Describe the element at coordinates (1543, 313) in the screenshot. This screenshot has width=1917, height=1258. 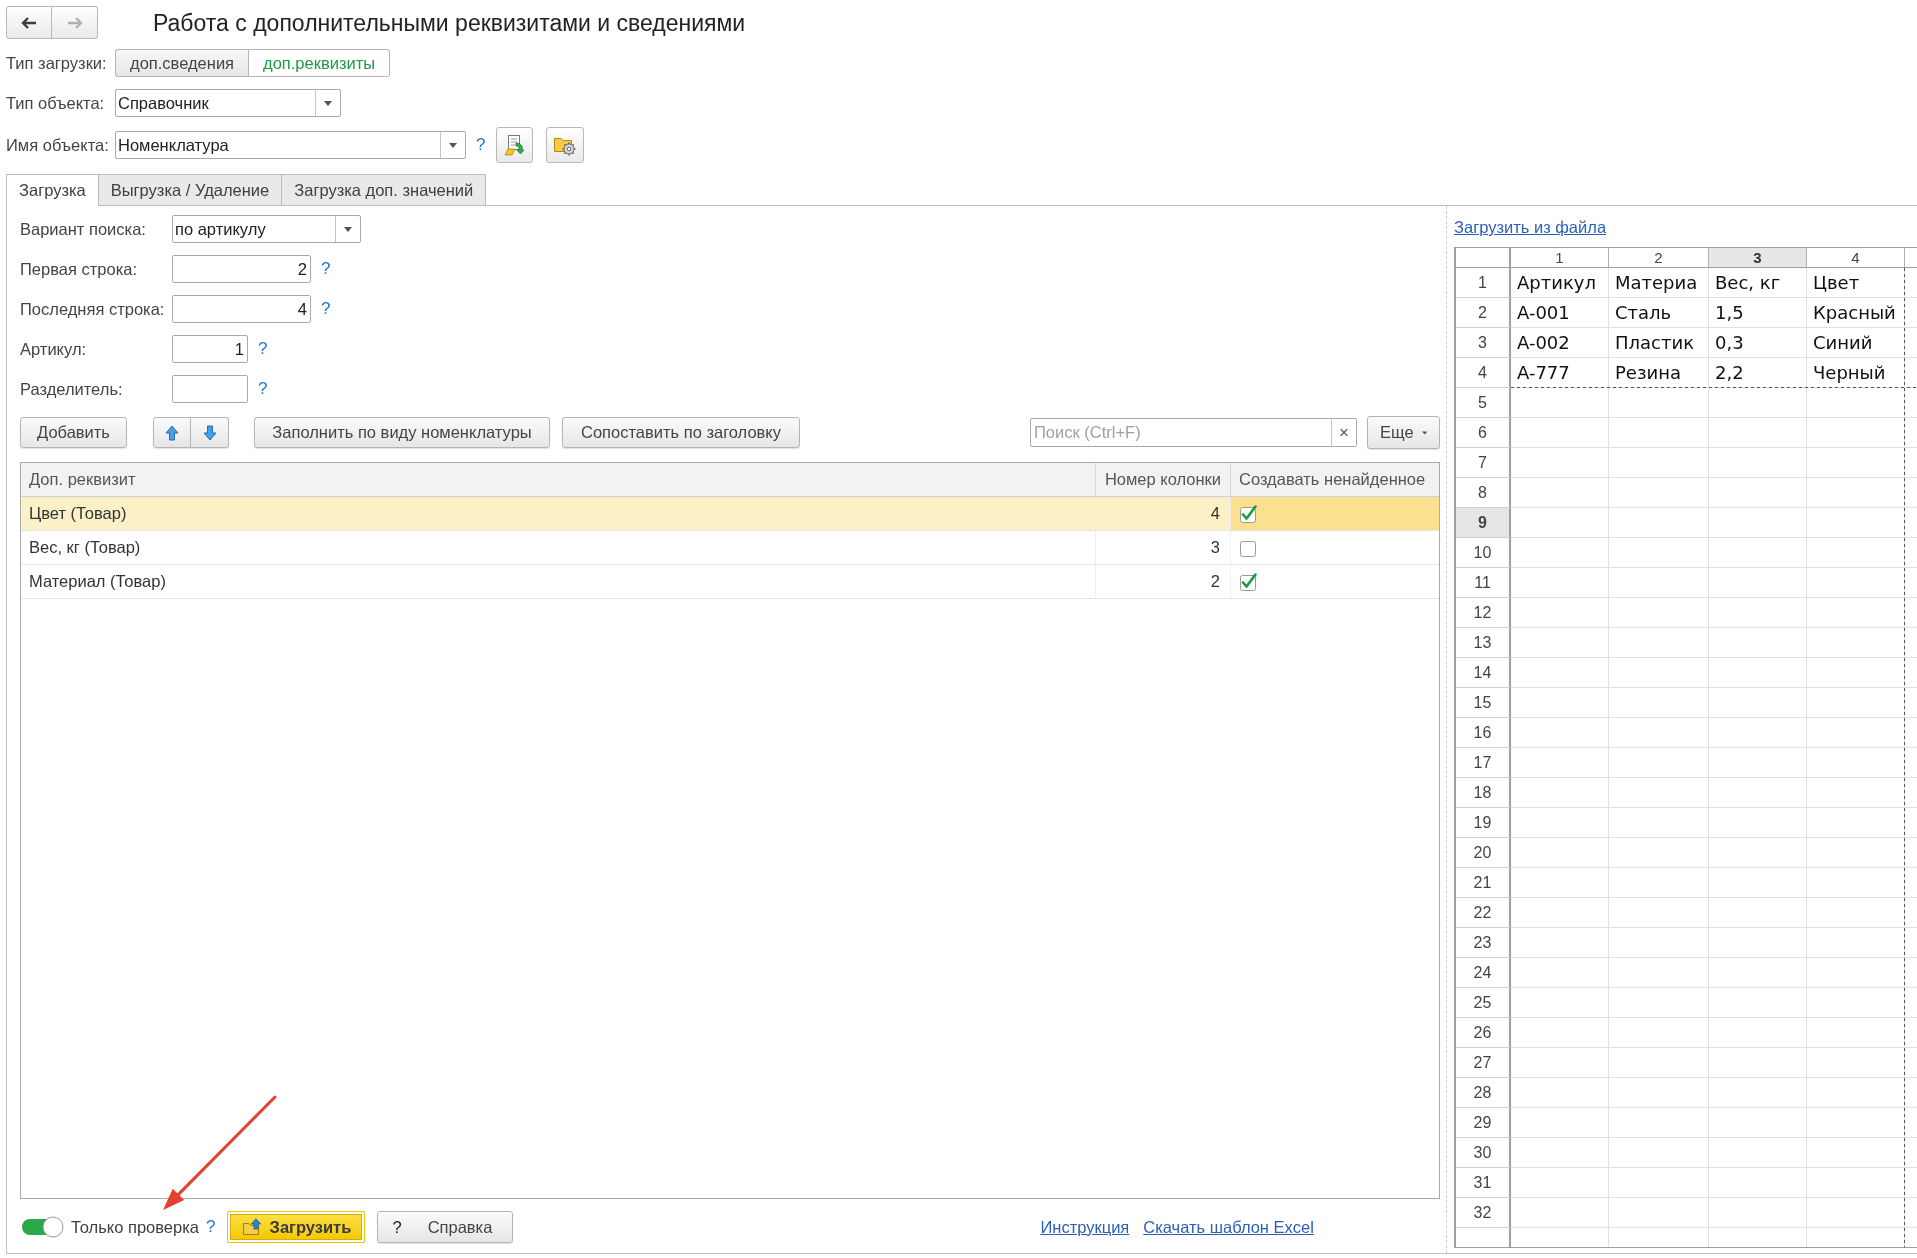
I see `sheet-cell-text: A-001` at that location.